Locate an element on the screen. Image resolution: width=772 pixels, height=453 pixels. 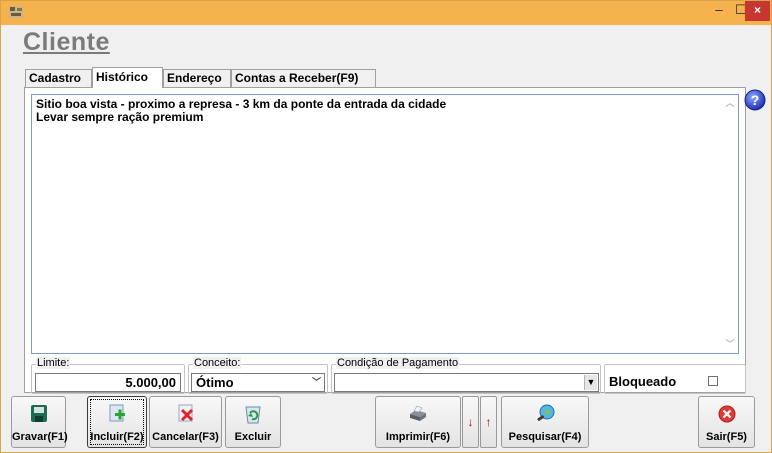
search-globe-icon is located at coordinates (546, 412).